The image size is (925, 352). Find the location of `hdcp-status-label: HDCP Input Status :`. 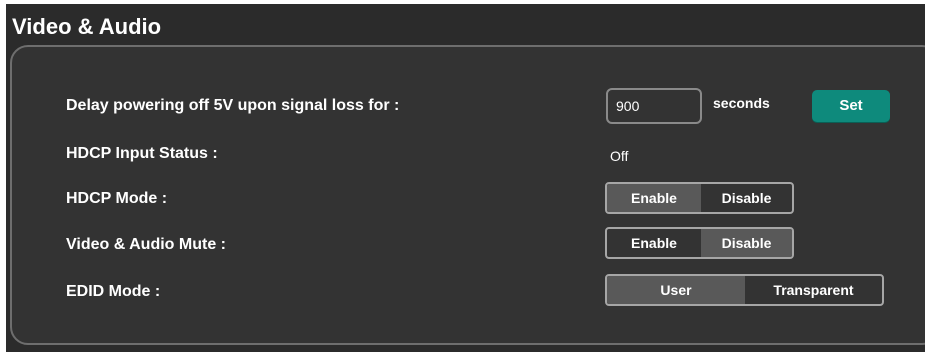

hdcp-status-label: HDCP Input Status : is located at coordinates (142, 153).